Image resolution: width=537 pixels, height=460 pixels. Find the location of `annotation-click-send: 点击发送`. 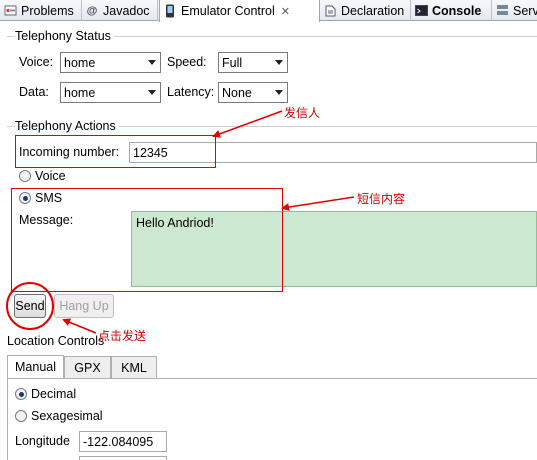

annotation-click-send: 点击发送 is located at coordinates (122, 336).